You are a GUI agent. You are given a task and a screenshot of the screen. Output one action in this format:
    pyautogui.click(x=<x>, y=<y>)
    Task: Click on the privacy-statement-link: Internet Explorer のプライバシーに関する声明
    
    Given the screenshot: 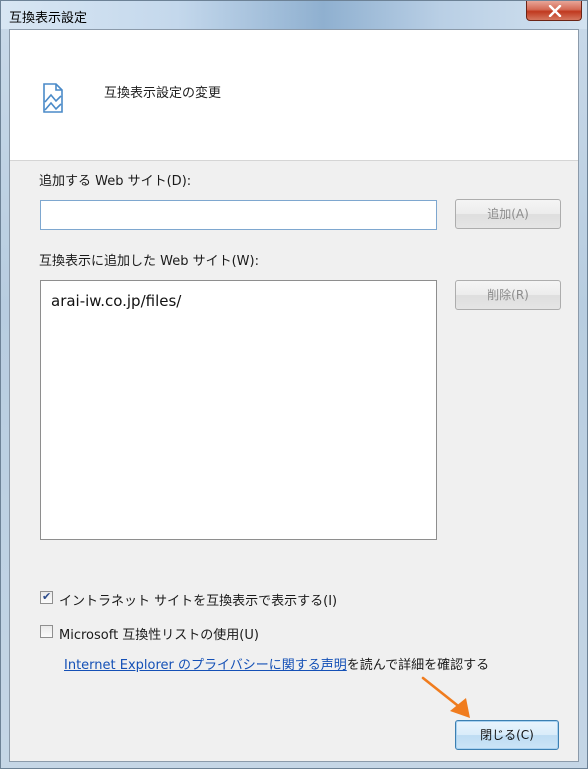 What is the action you would take?
    pyautogui.click(x=205, y=665)
    